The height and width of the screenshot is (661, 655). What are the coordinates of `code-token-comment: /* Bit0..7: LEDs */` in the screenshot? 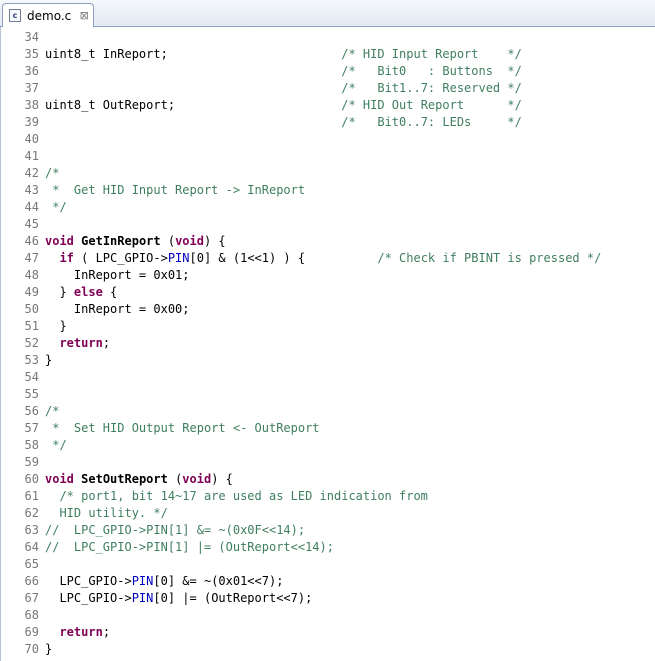 It's located at (431, 122).